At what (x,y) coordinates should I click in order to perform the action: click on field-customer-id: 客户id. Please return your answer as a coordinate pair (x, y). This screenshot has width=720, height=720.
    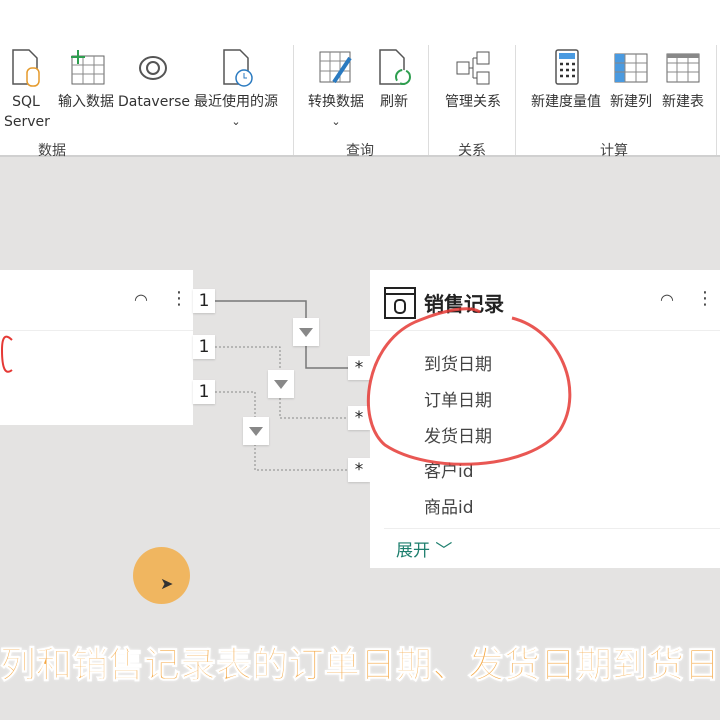
    Looking at the image, I should click on (449, 469).